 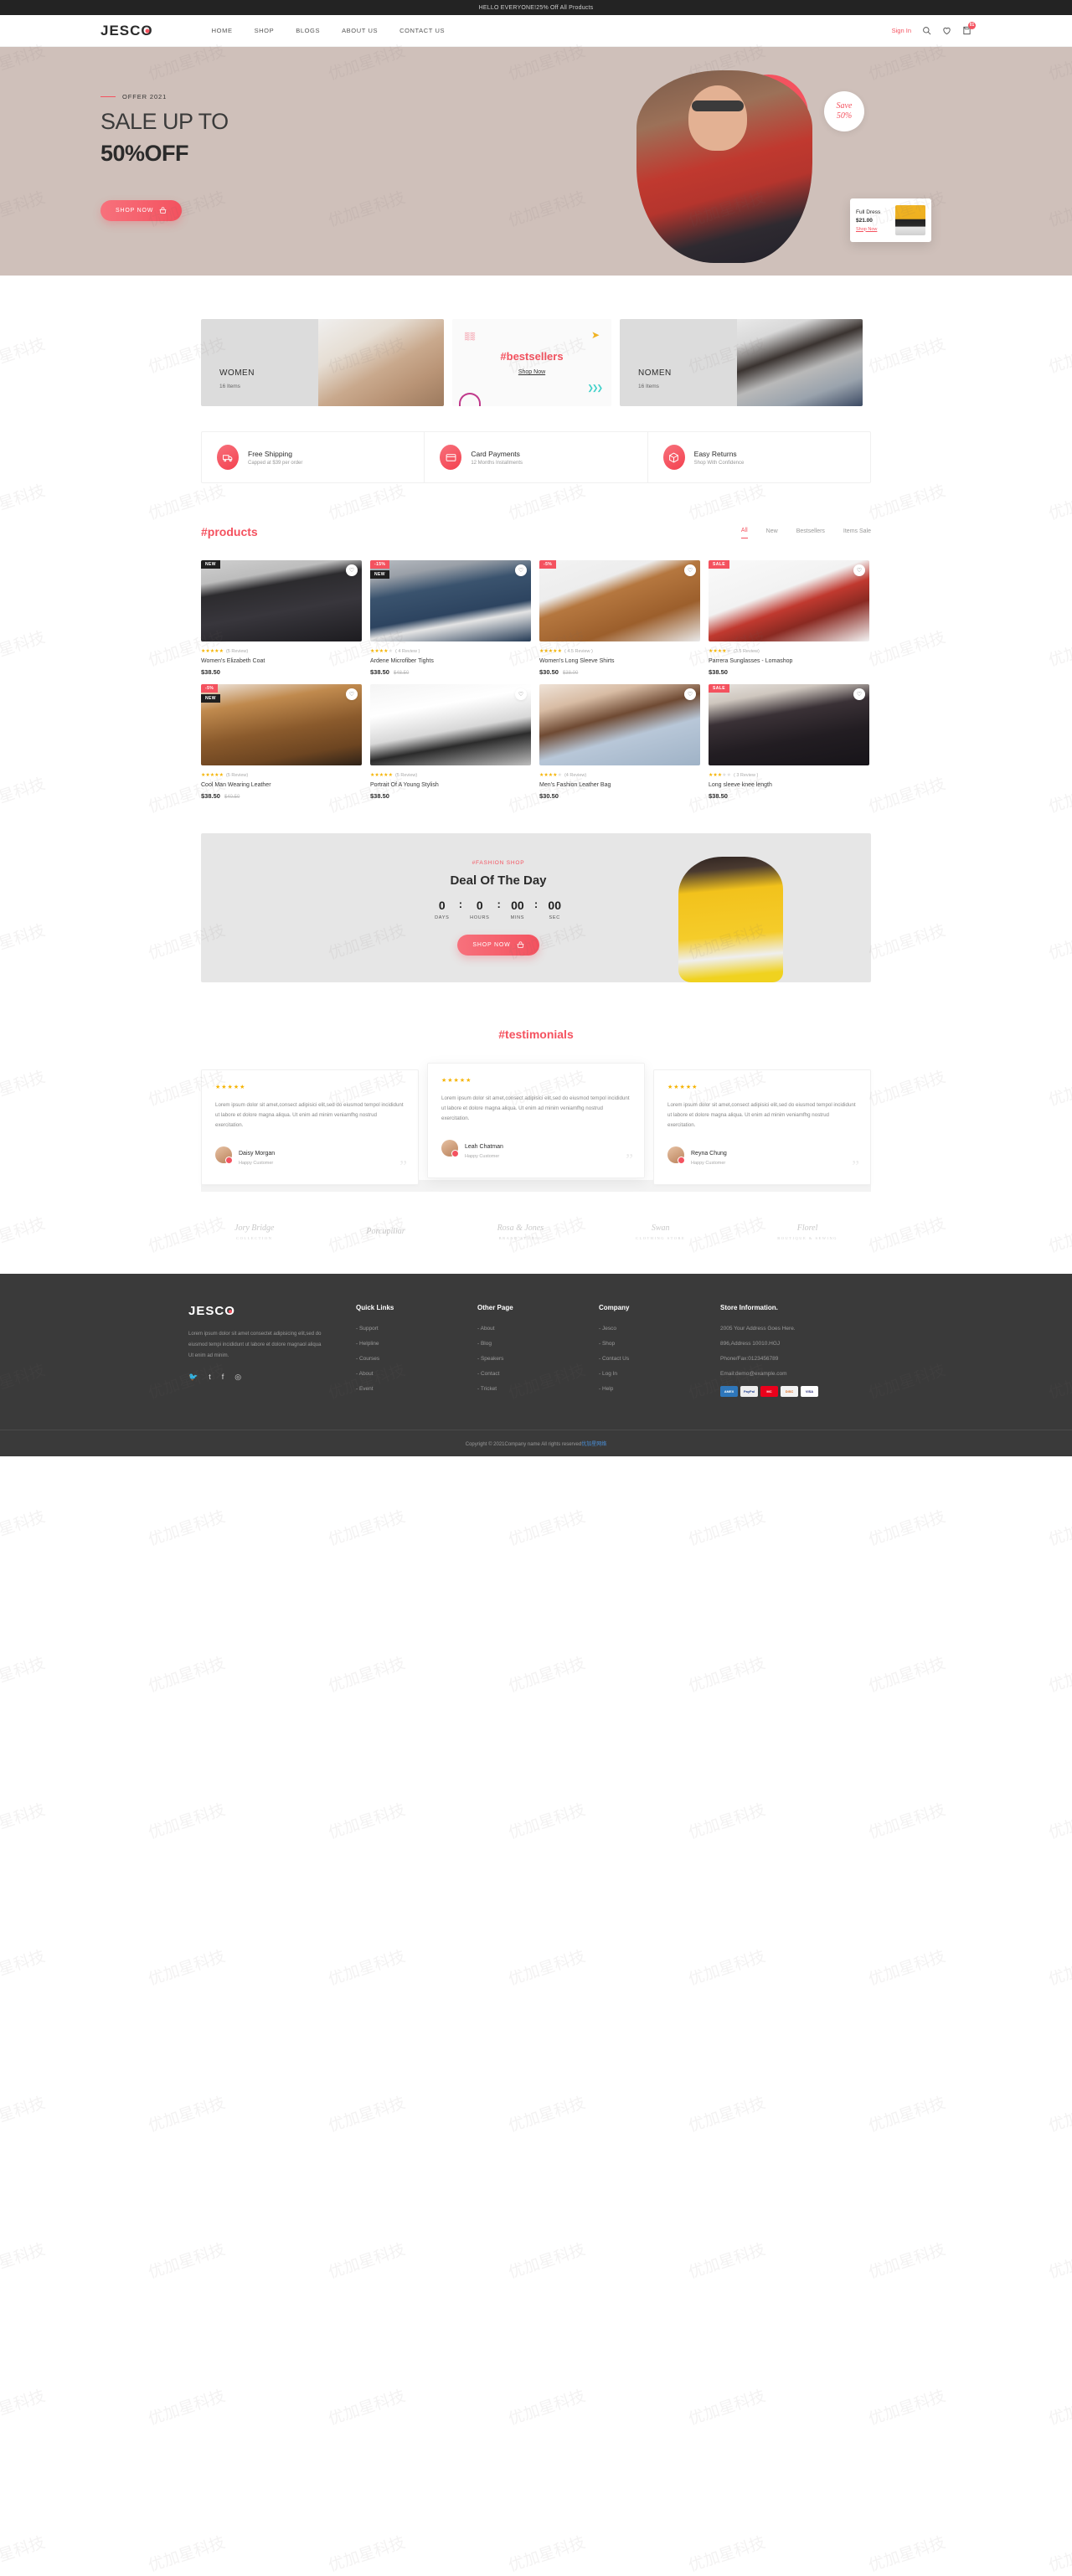 What do you see at coordinates (789, 785) in the screenshot?
I see `product-name: Long sleeve knee length` at bounding box center [789, 785].